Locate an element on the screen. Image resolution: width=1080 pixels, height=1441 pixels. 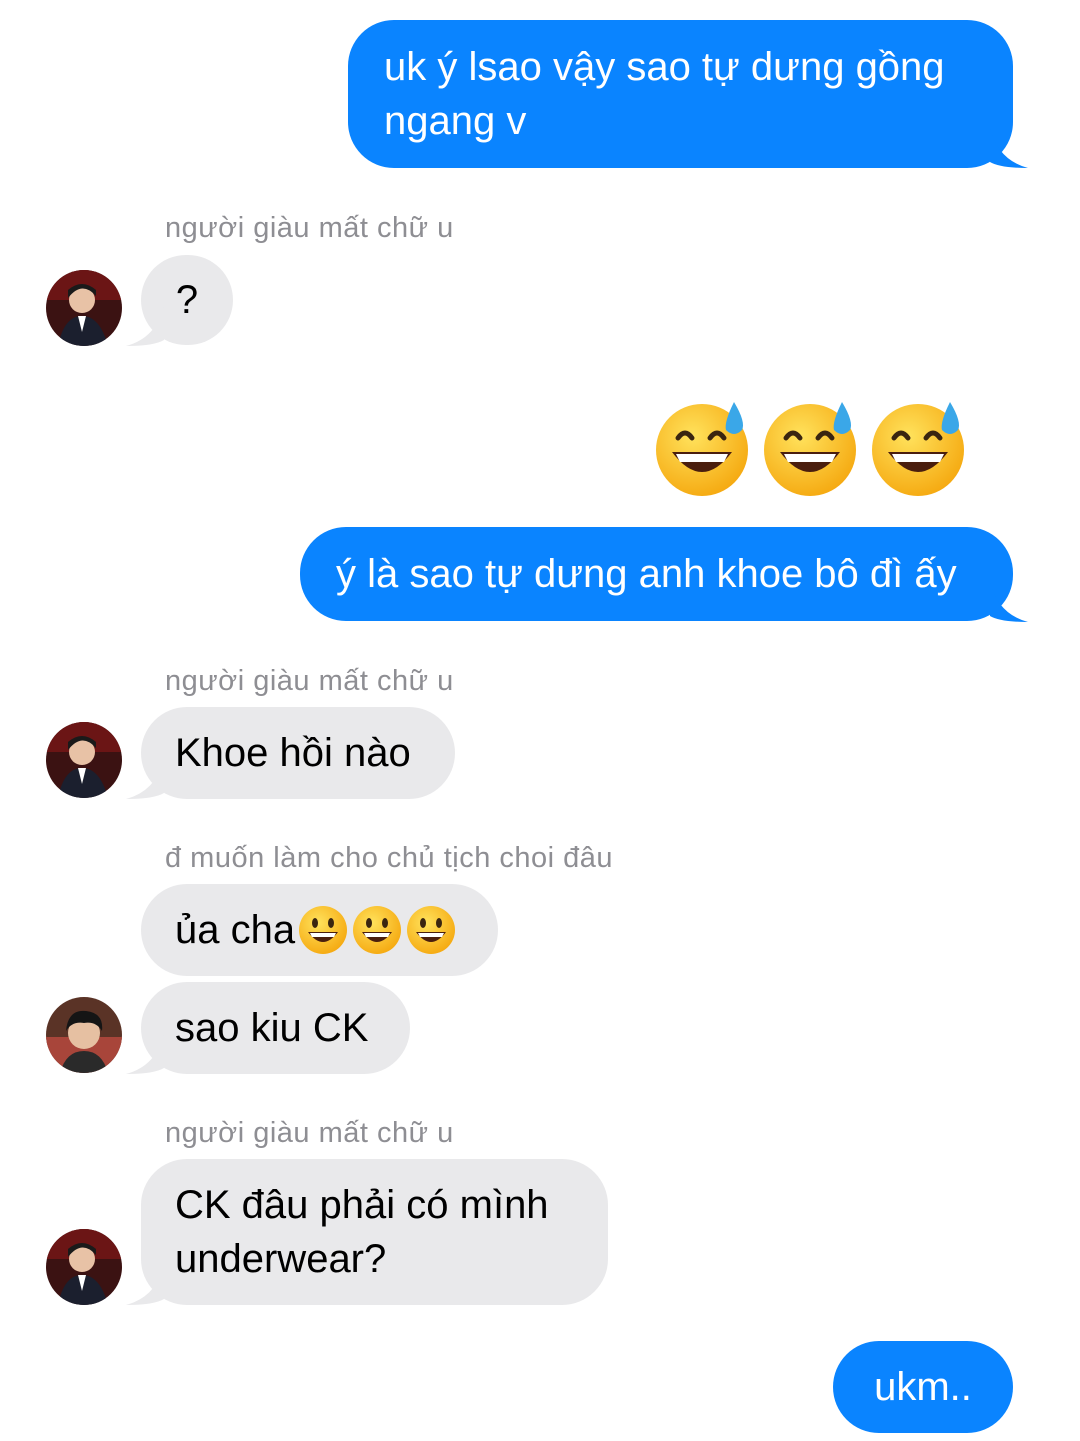
received-message-bubble: Khoe hồi nào is located at coordinates (298, 753).